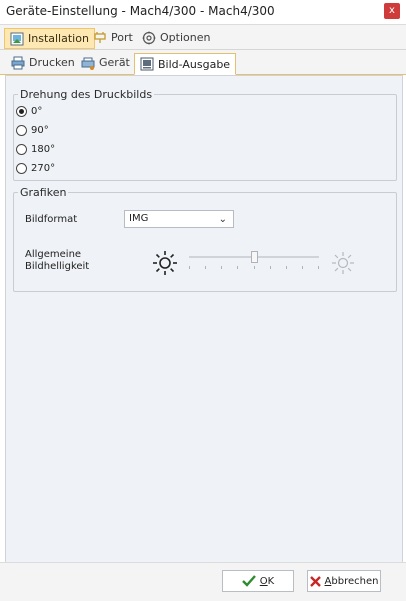  What do you see at coordinates (37, 111) in the screenshot?
I see `radio-rotation-0-label: 0°` at bounding box center [37, 111].